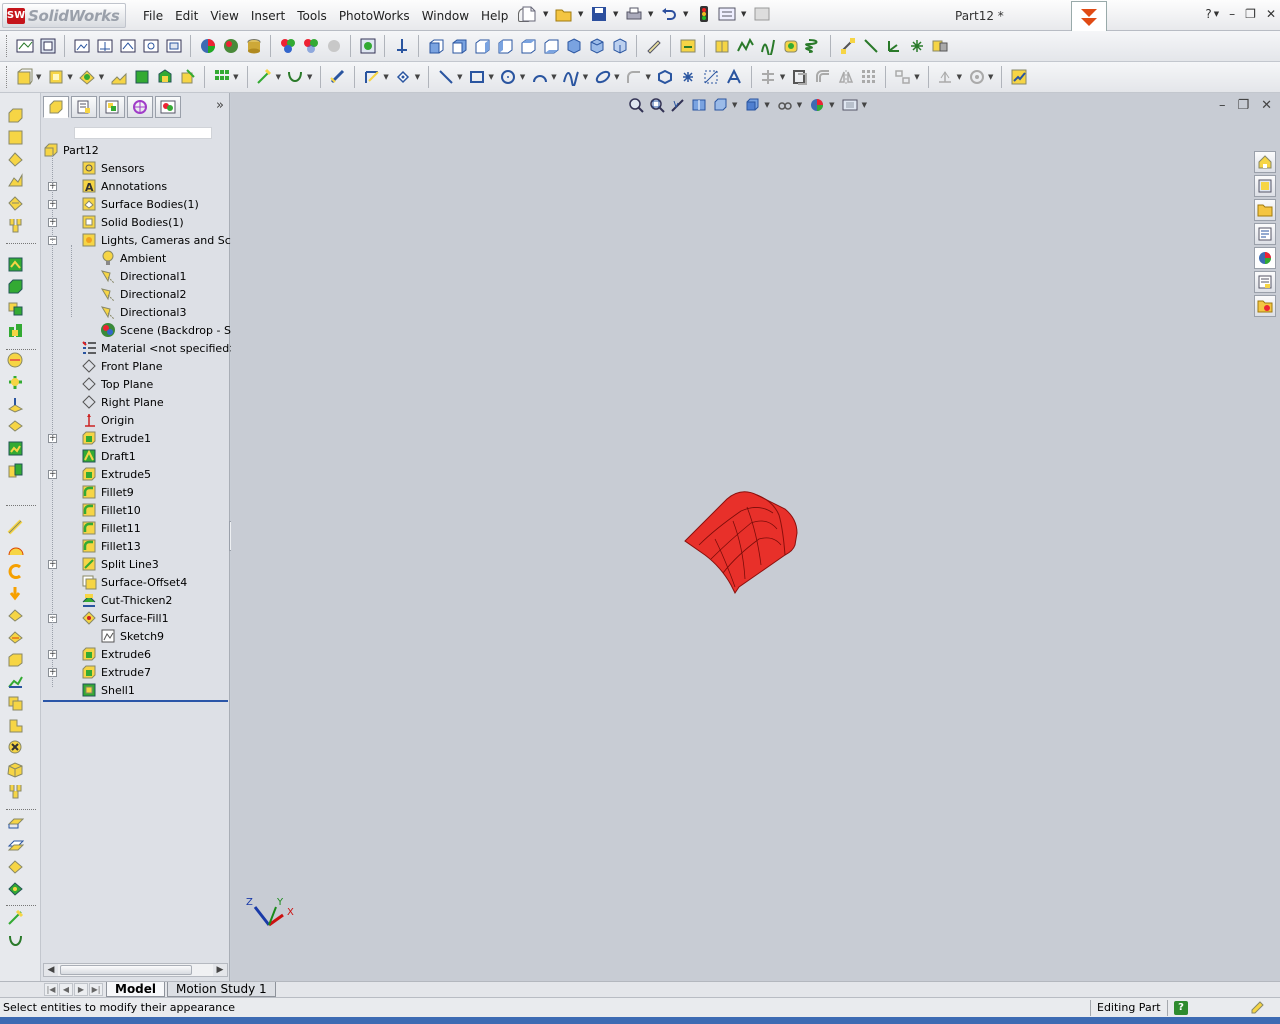 The image size is (1280, 1024). Describe the element at coordinates (15, 286) in the screenshot. I see `revolved-cut-icon` at that location.